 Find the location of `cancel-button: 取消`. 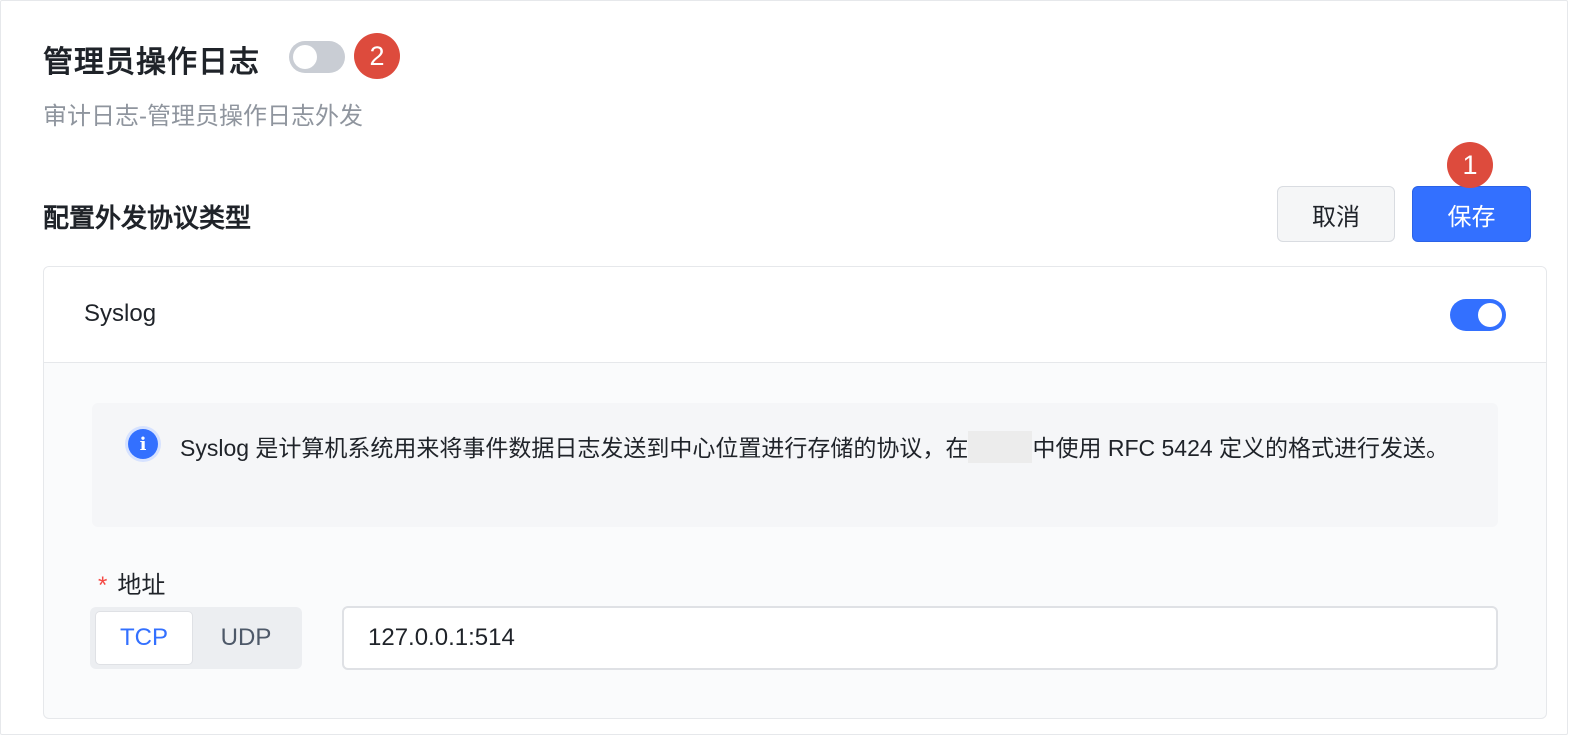

cancel-button: 取消 is located at coordinates (1336, 214).